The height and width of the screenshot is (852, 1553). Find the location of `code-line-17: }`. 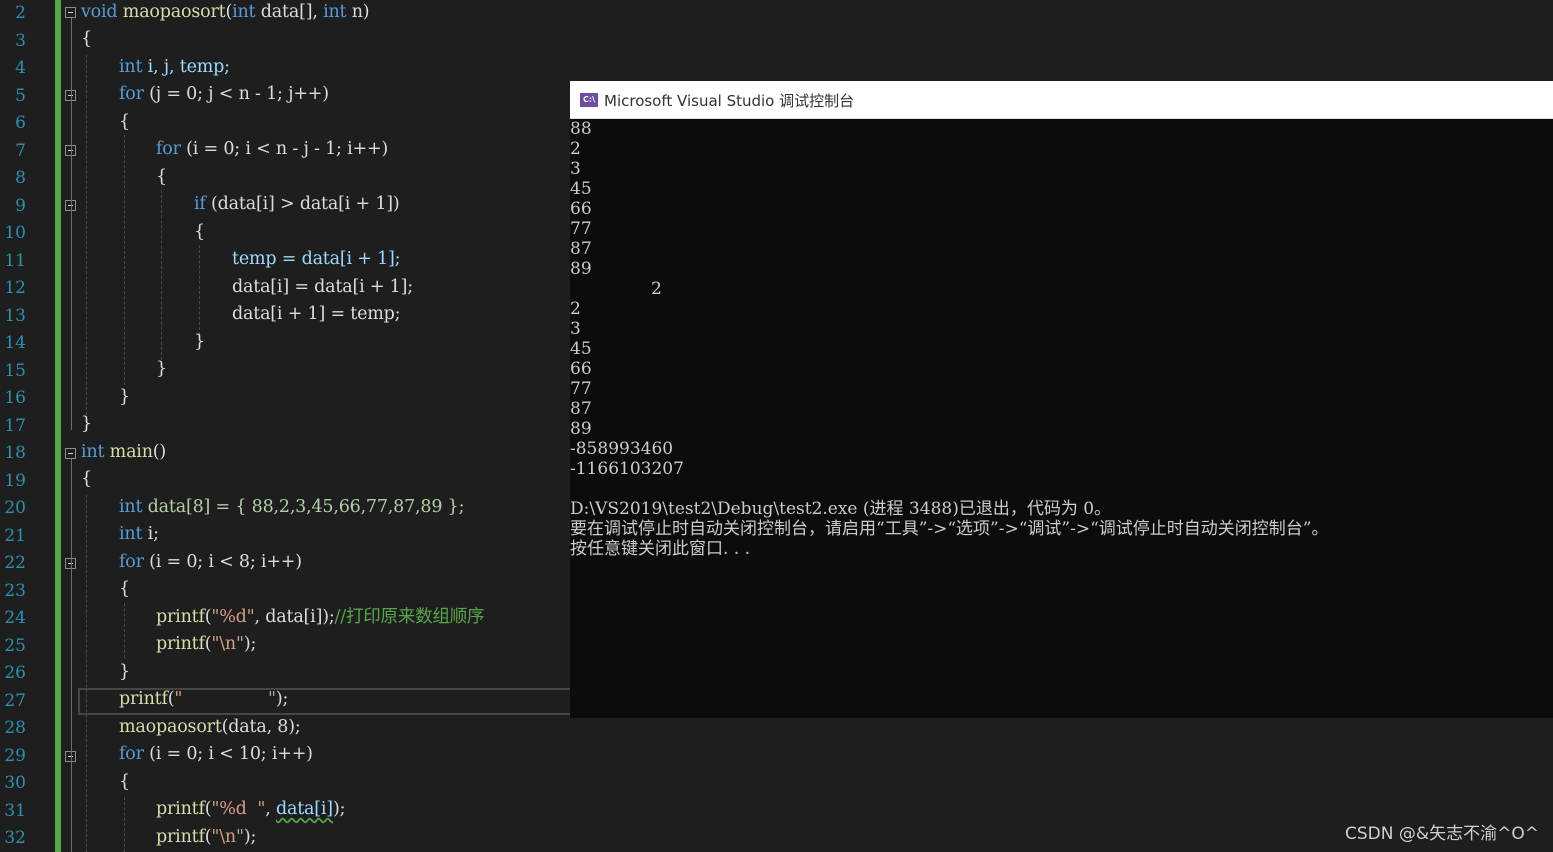

code-line-17: } is located at coordinates (86, 424).